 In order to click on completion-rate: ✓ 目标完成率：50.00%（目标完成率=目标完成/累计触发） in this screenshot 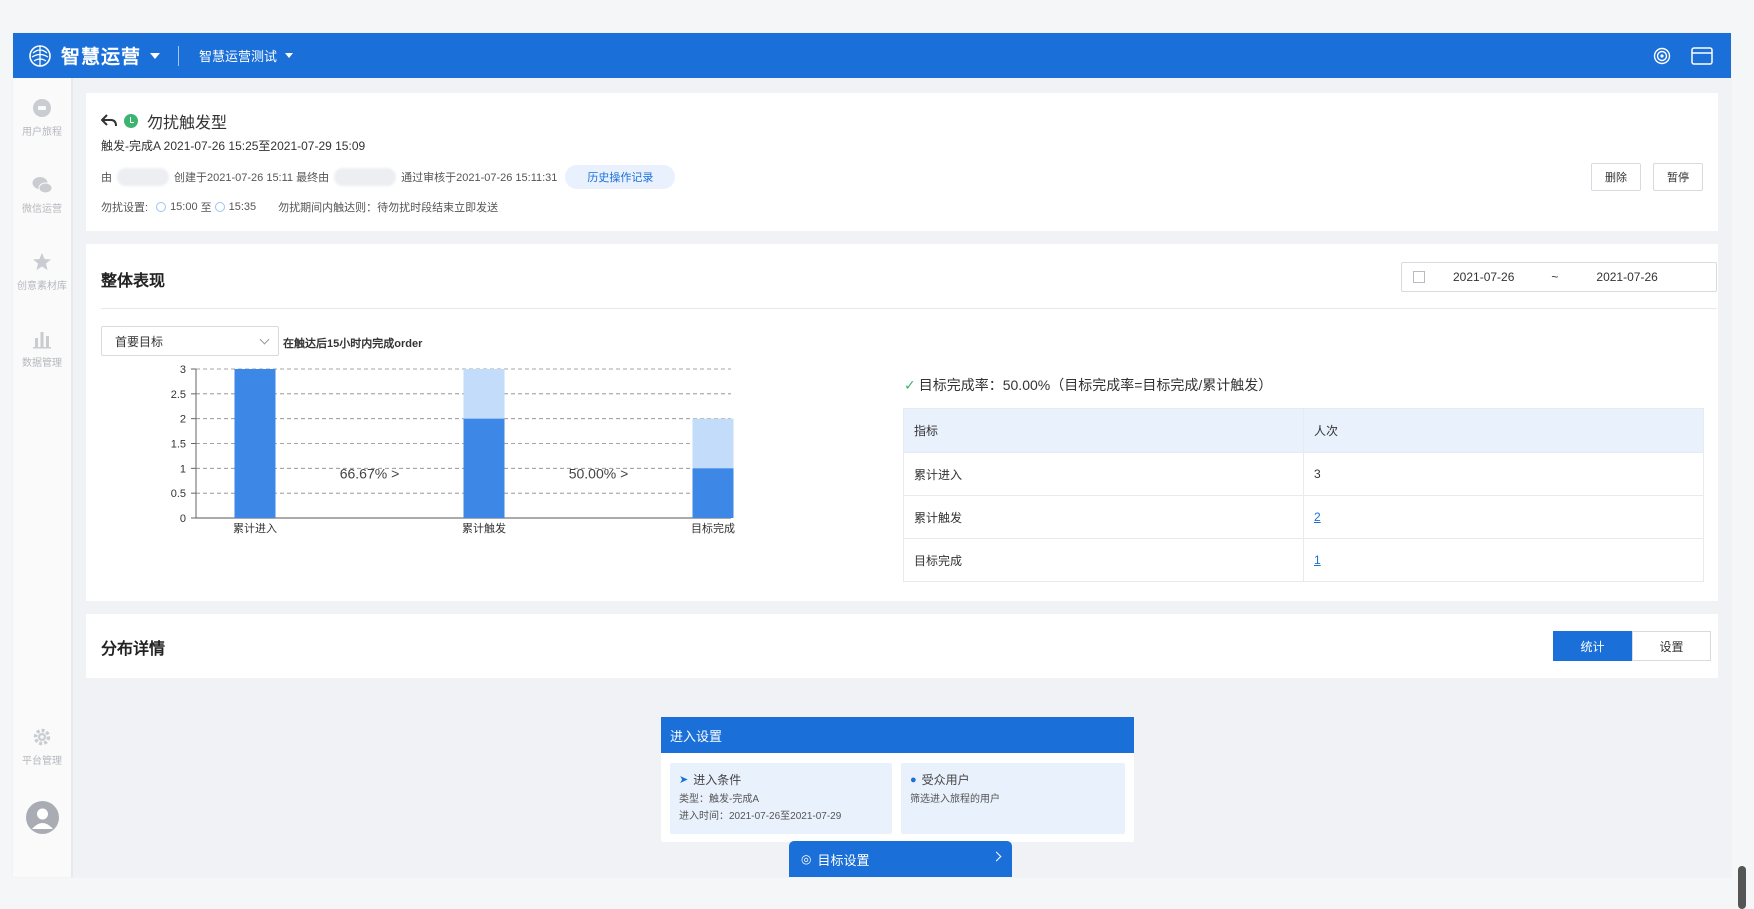, I will do `click(1088, 385)`.